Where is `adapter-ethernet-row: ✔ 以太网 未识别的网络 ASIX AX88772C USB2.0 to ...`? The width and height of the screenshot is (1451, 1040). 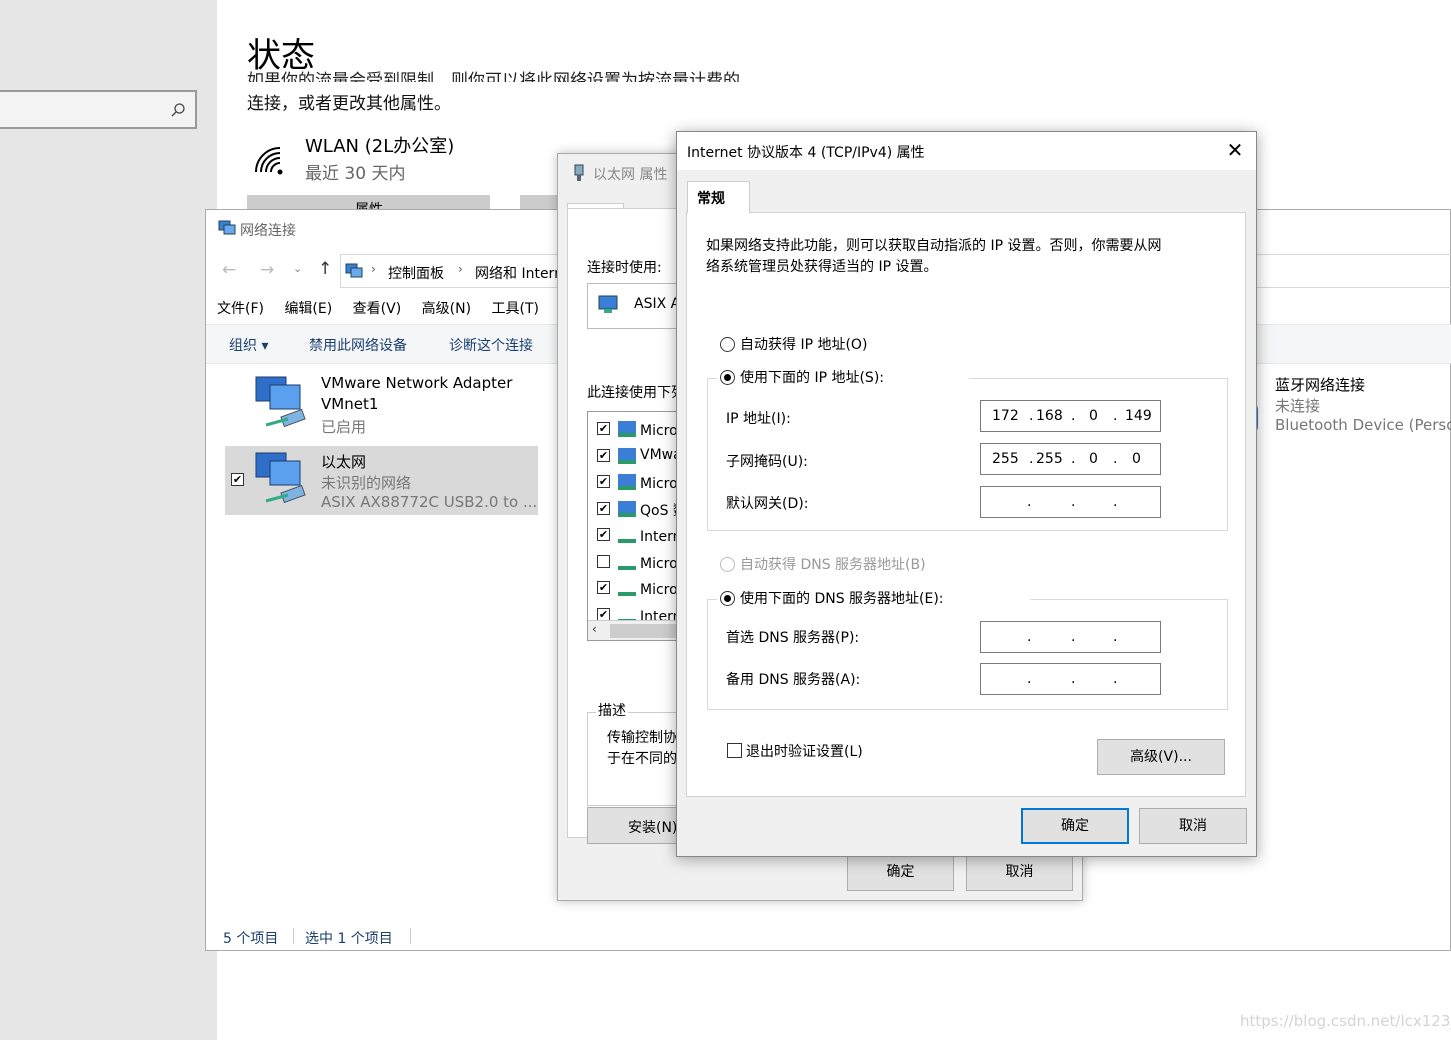 adapter-ethernet-row: ✔ 以太网 未识别的网络 ASIX AX88772C USB2.0 to ... is located at coordinates (381, 480).